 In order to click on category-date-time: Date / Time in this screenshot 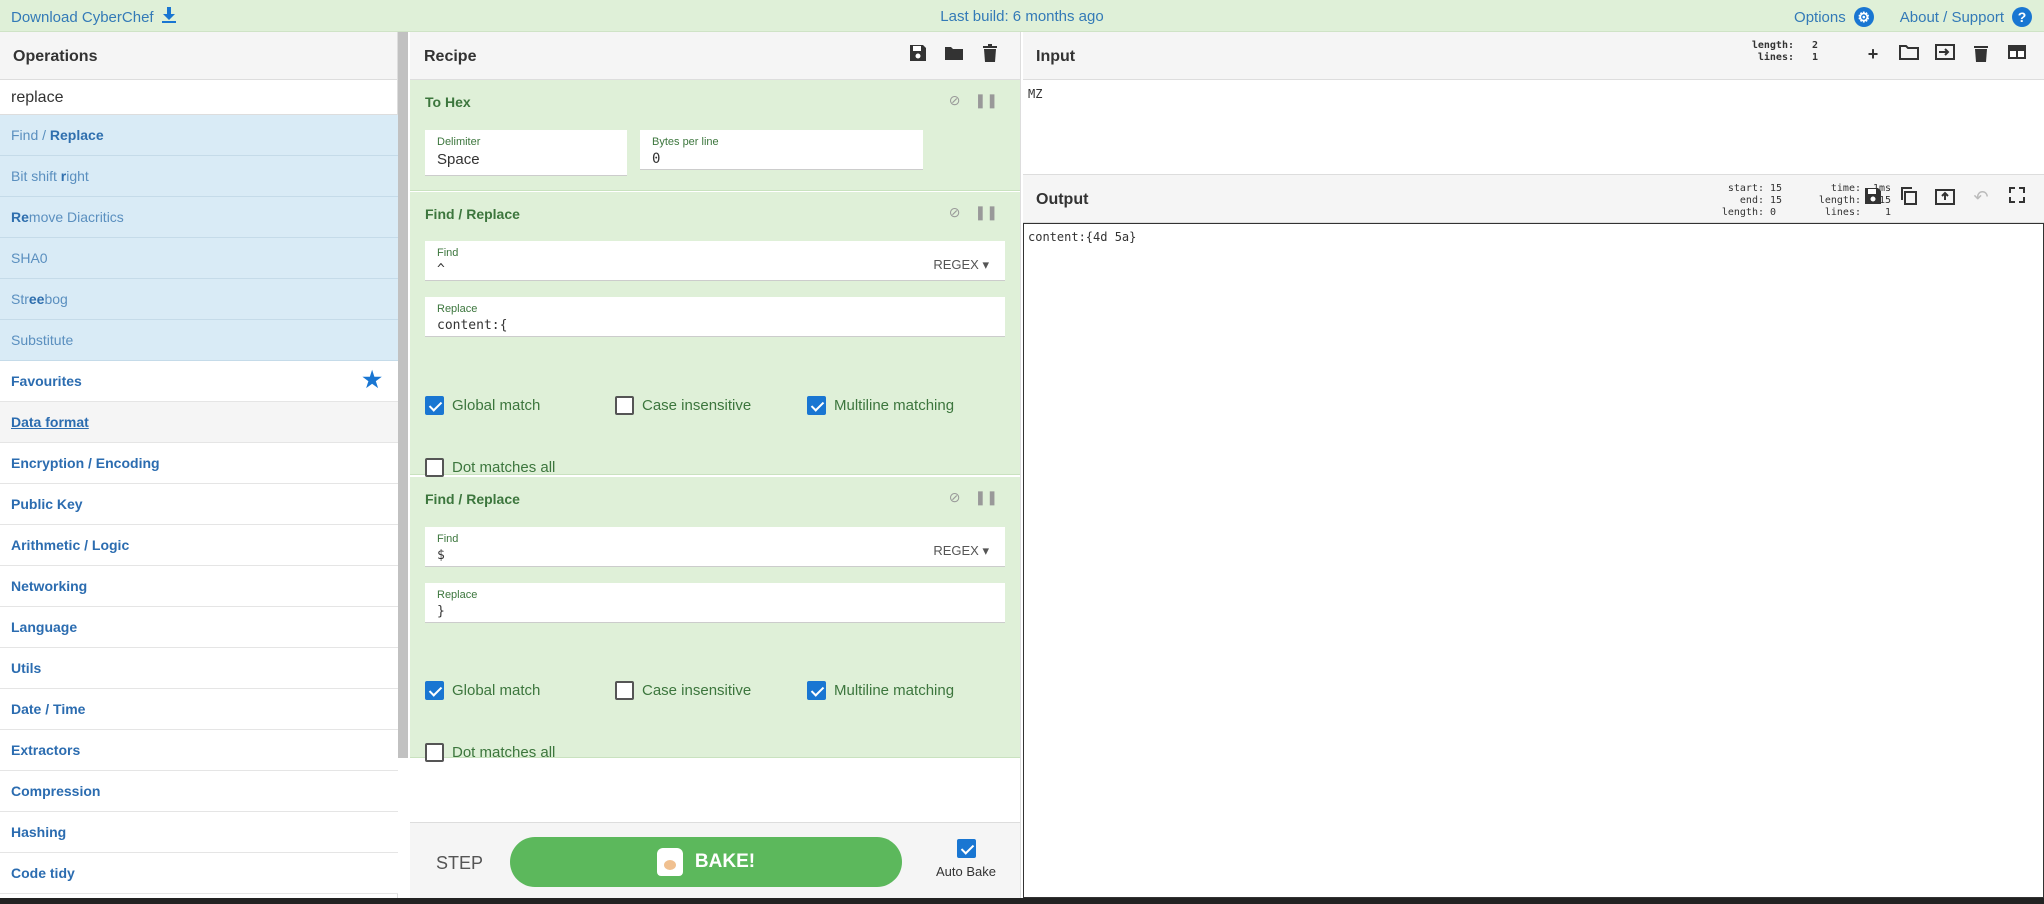, I will do `click(199, 709)`.